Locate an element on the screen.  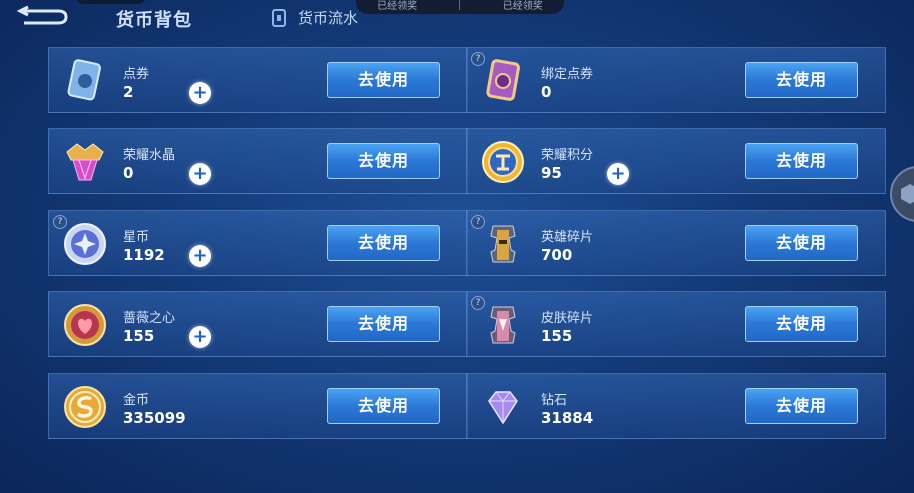
top-pill-left-text: 已经领奖 is located at coordinates (397, 6).